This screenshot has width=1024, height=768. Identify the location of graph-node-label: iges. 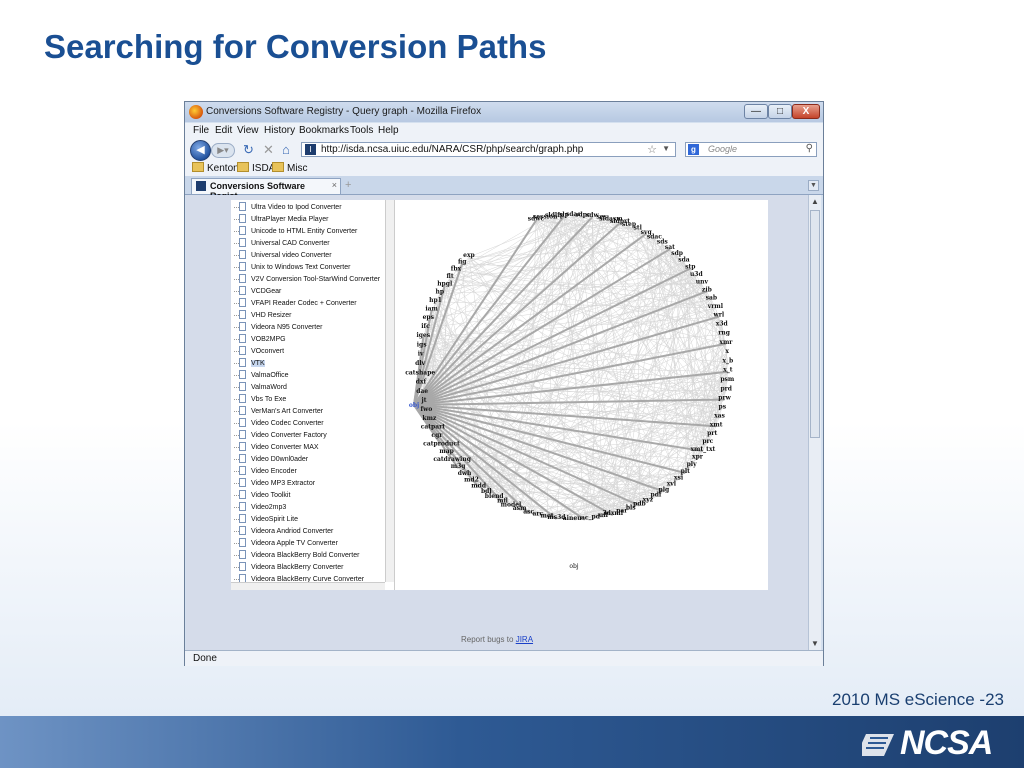
(423, 335).